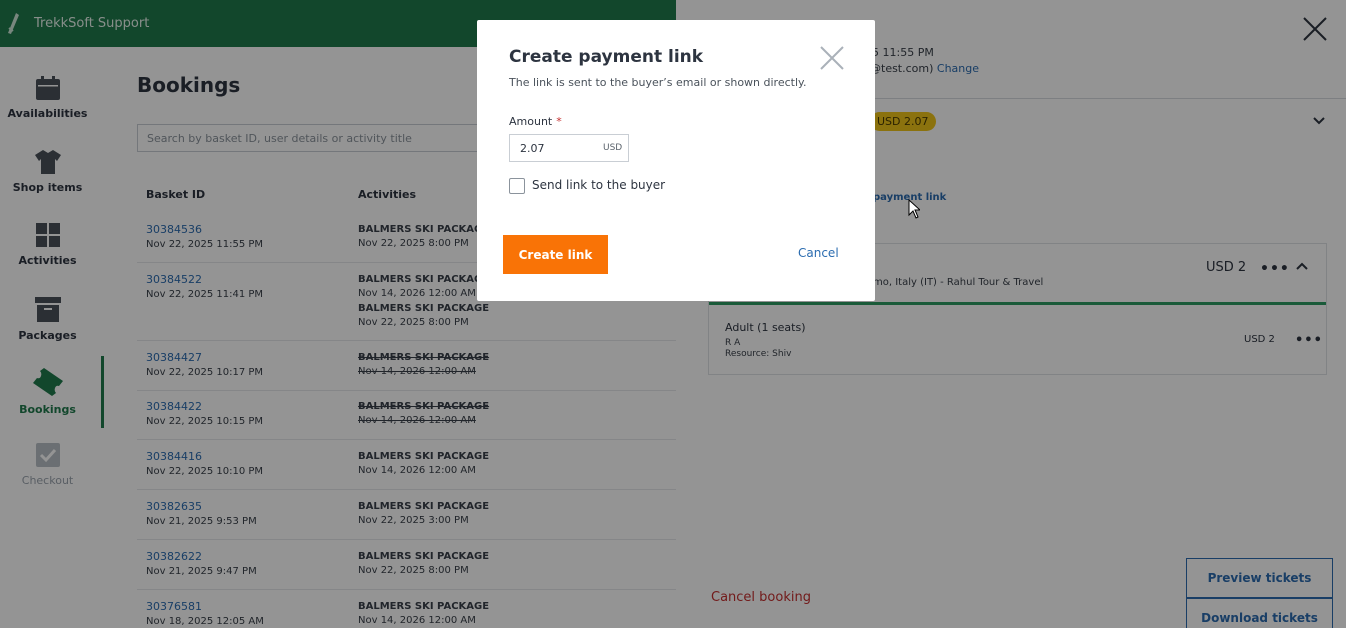  Describe the element at coordinates (559, 121) in the screenshot. I see `required-mark: *` at that location.